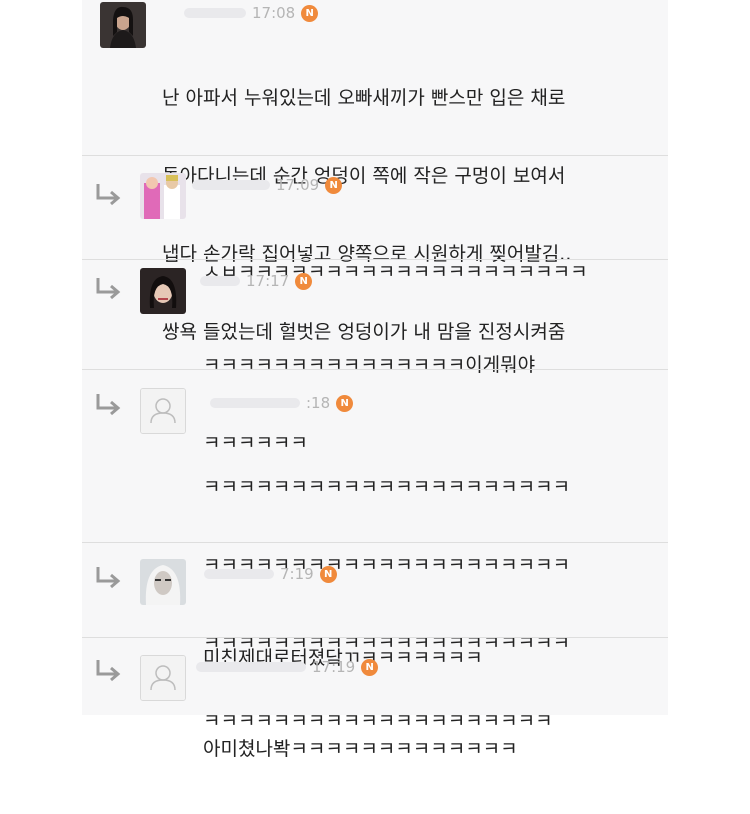 The height and width of the screenshot is (814, 750). What do you see at coordinates (274, 13) in the screenshot?
I see `comment-time: 17:08` at bounding box center [274, 13].